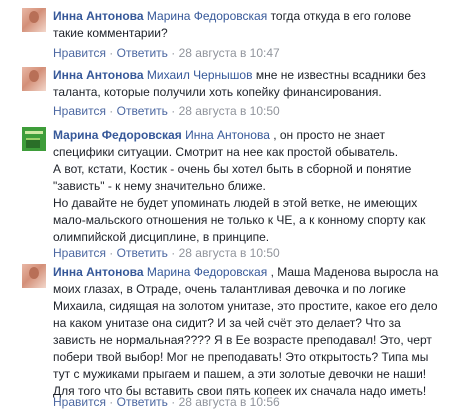  What do you see at coordinates (159, 186) in the screenshot?
I see `comment-text-line: "зависть" - к нему значительно ближе.` at bounding box center [159, 186].